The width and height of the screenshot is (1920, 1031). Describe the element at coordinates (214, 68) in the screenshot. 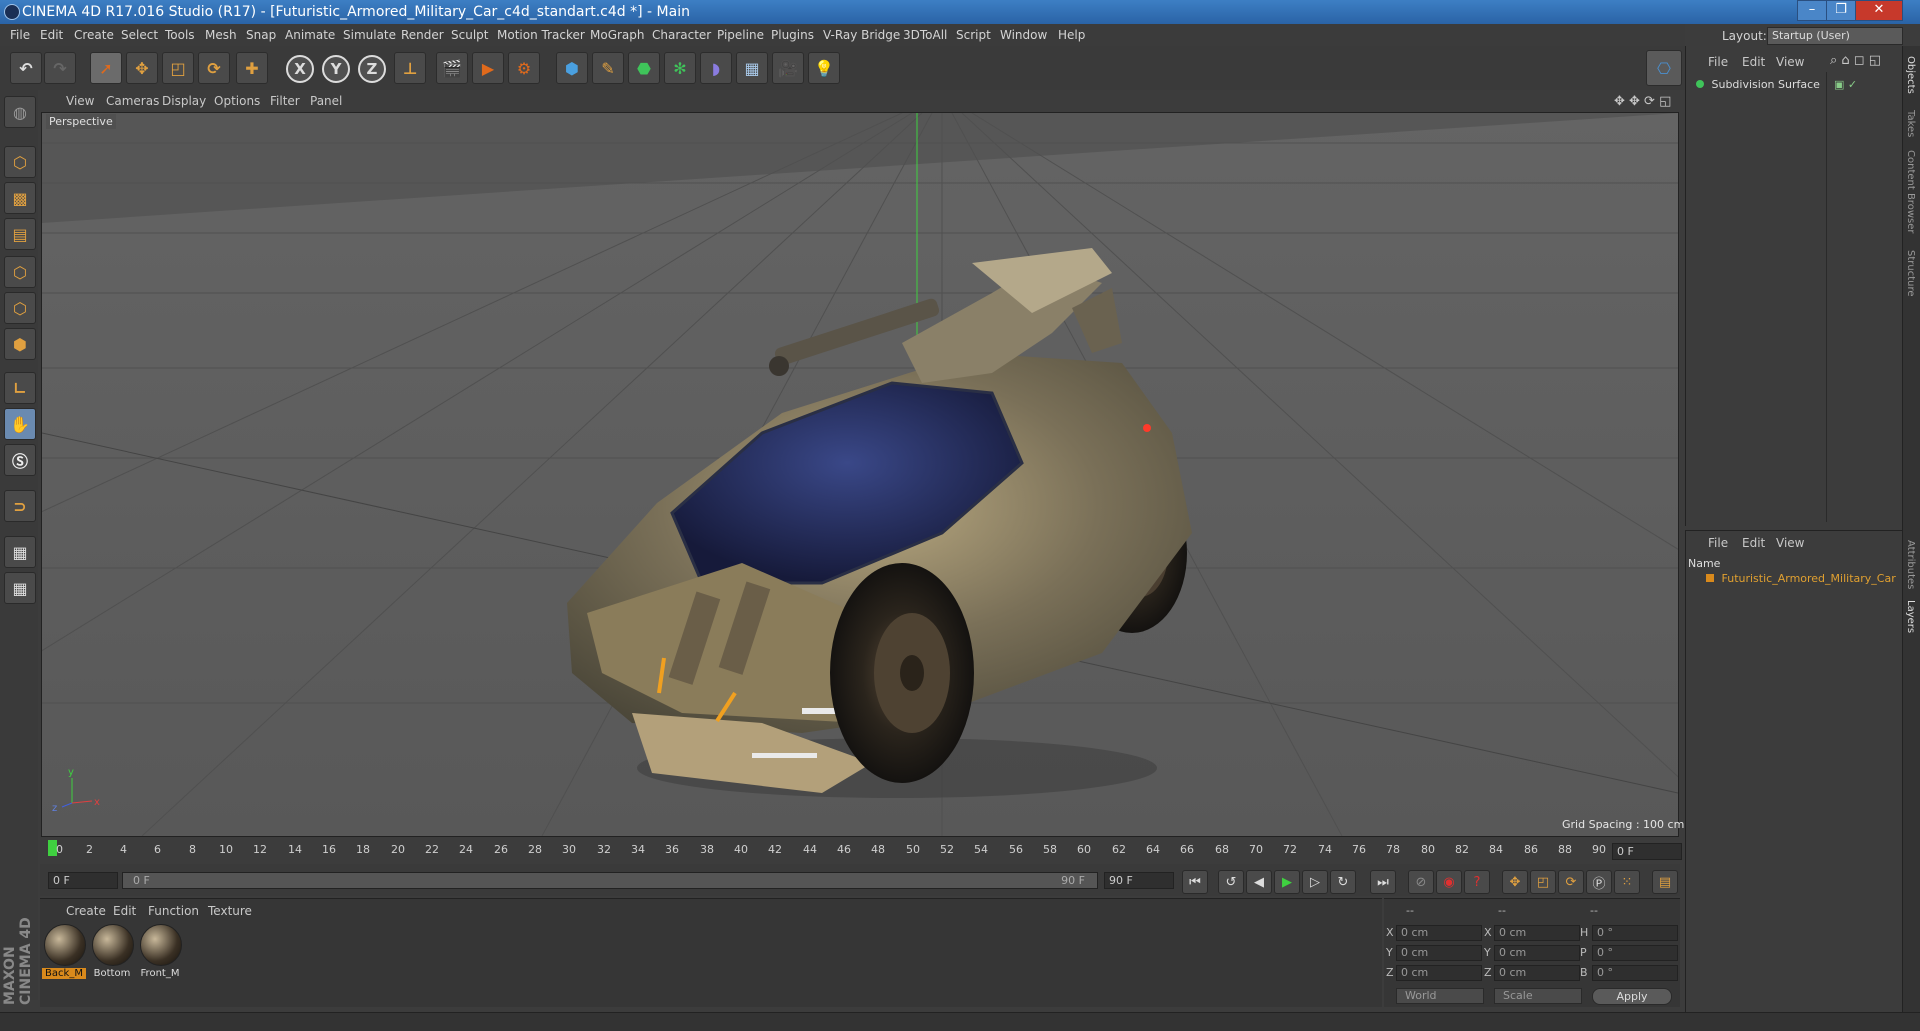

I see `rotate-icon: ⟳` at that location.